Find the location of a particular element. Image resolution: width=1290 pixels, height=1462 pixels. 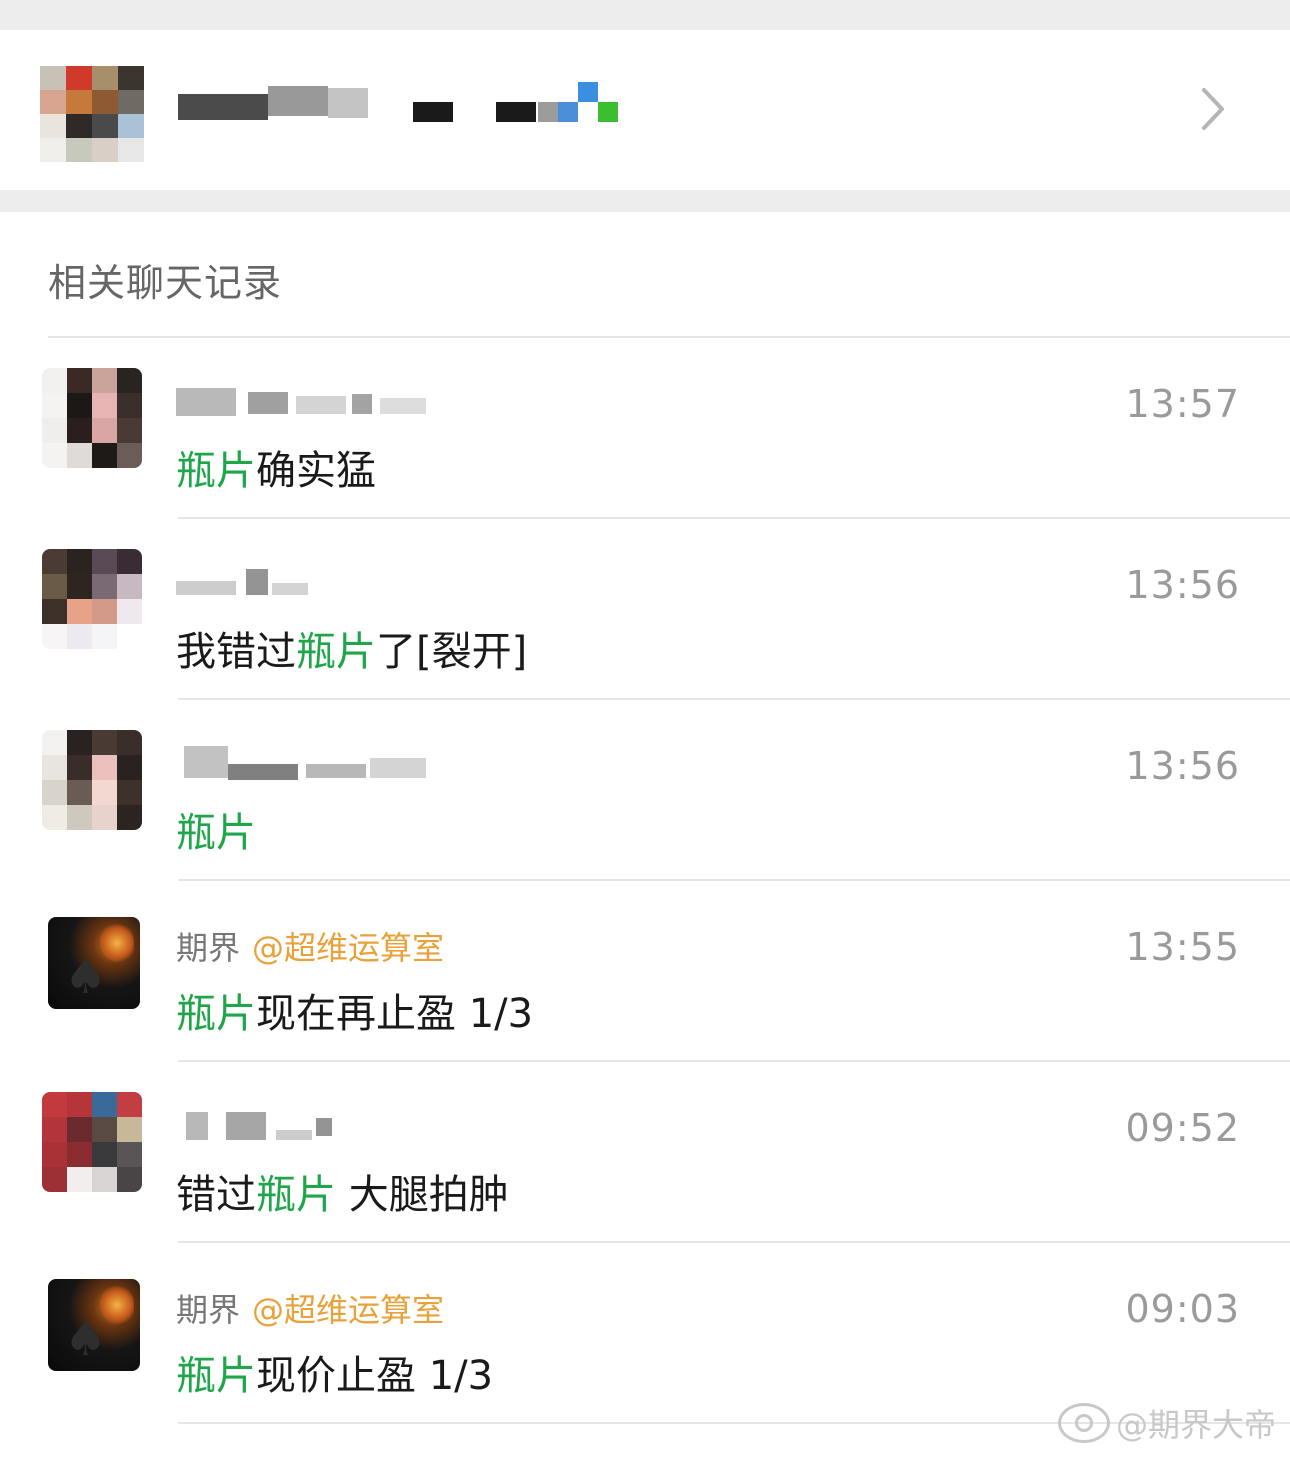

message-text: 瓶片 is located at coordinates (216, 829).